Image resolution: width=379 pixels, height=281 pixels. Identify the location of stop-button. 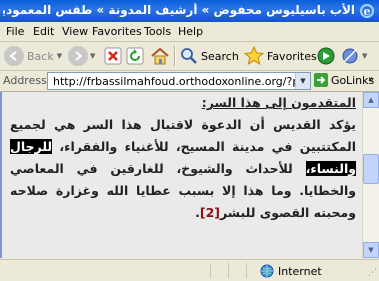
(113, 56).